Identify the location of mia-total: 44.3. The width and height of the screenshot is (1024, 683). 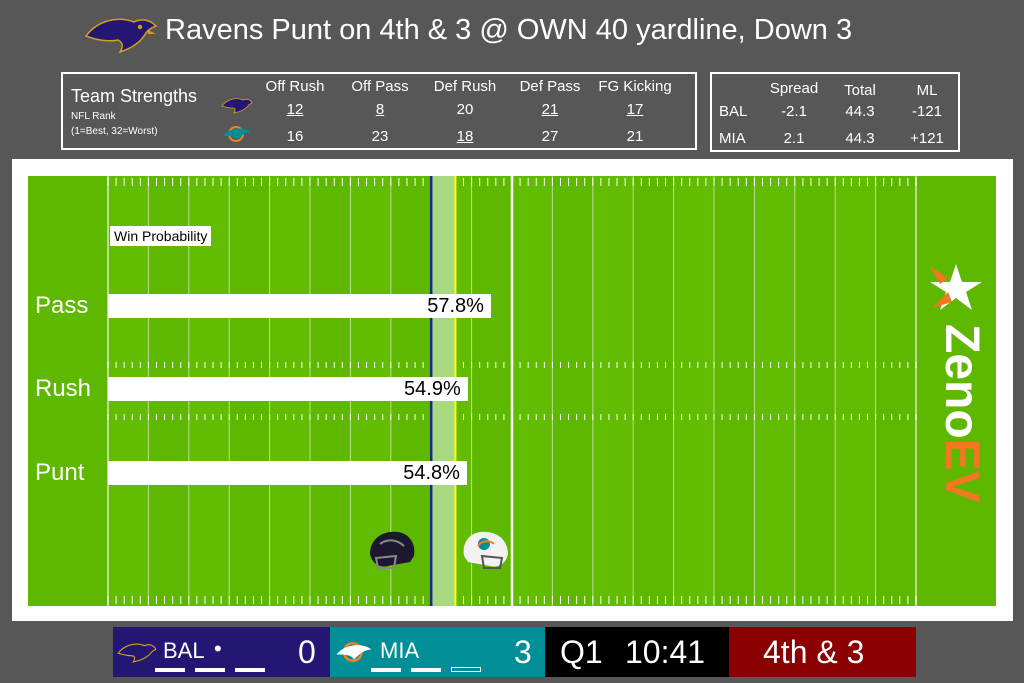
(860, 138).